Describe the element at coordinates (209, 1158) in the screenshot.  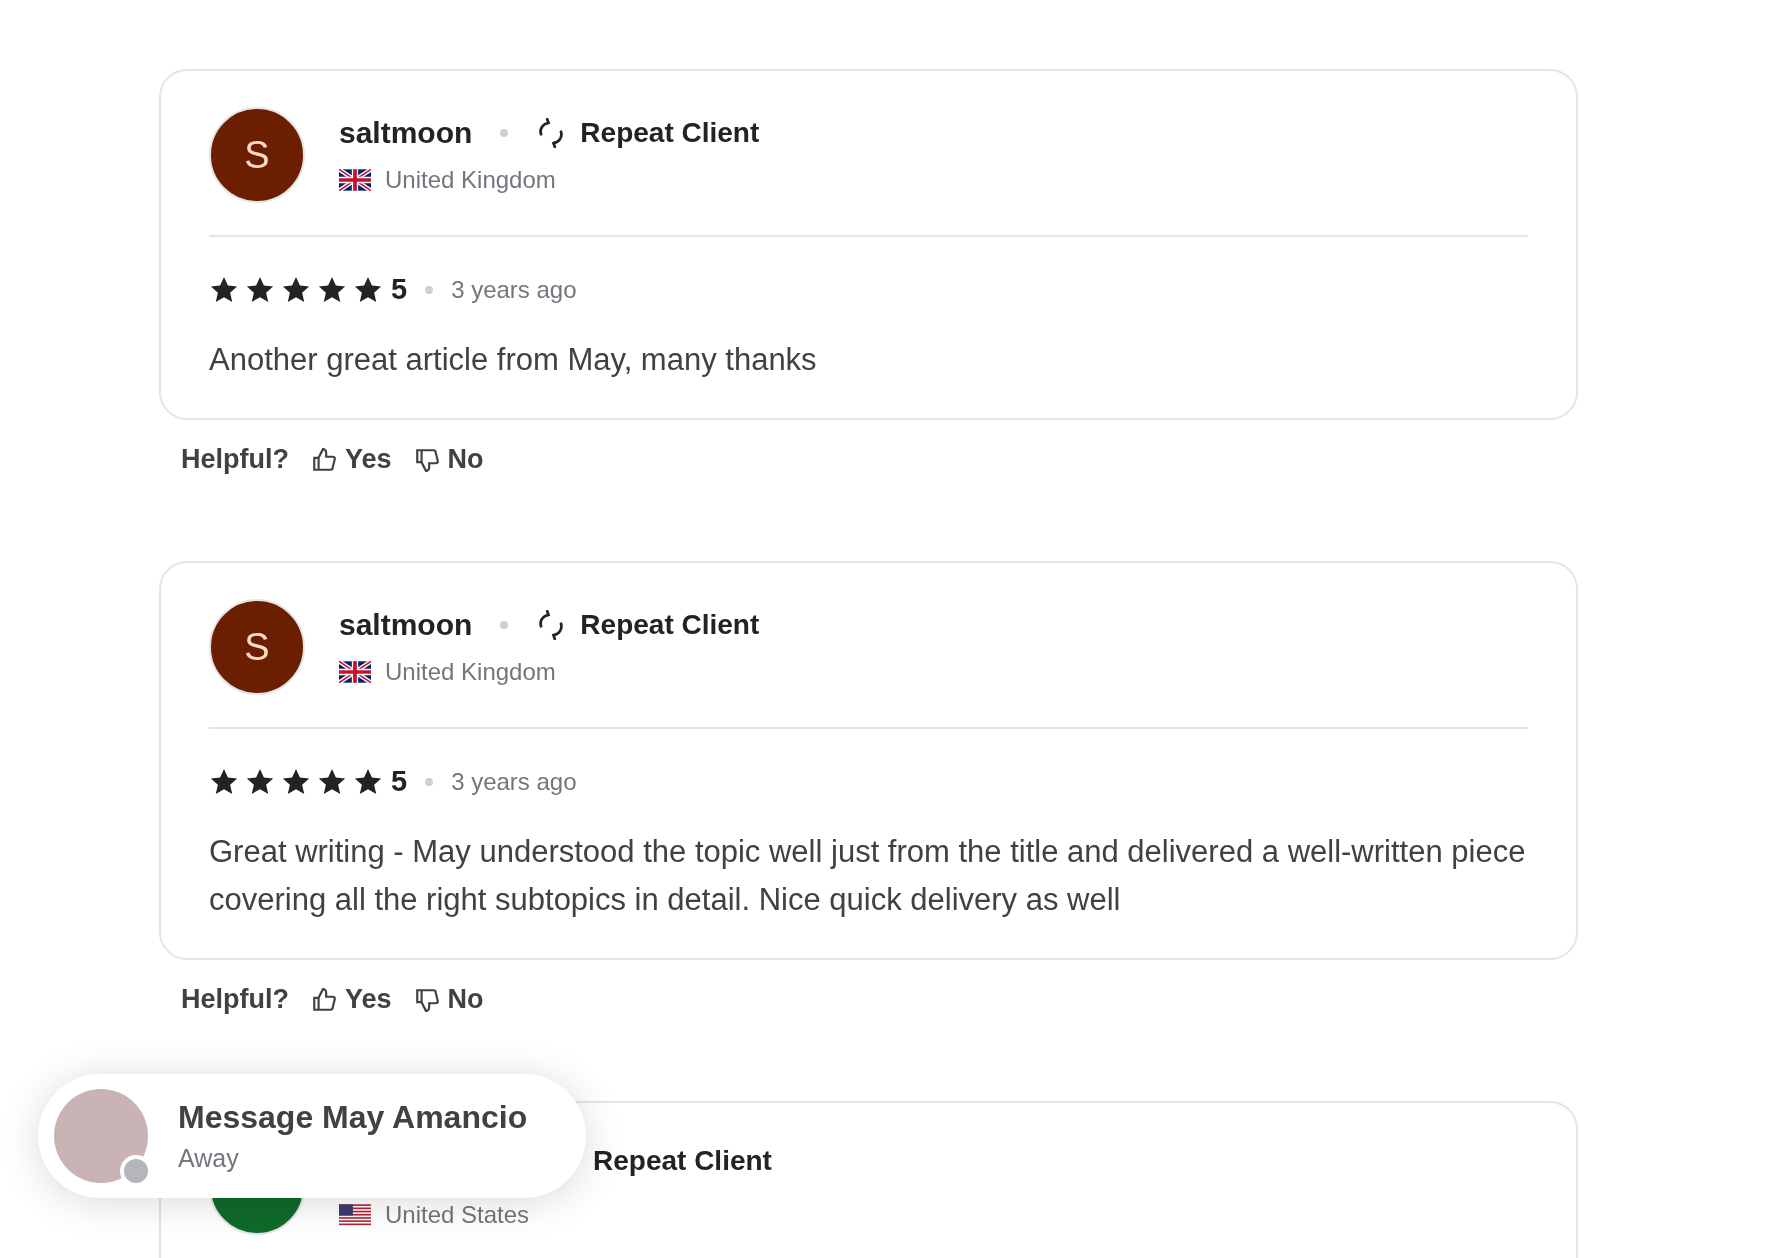
I see `chat-status: Away` at that location.